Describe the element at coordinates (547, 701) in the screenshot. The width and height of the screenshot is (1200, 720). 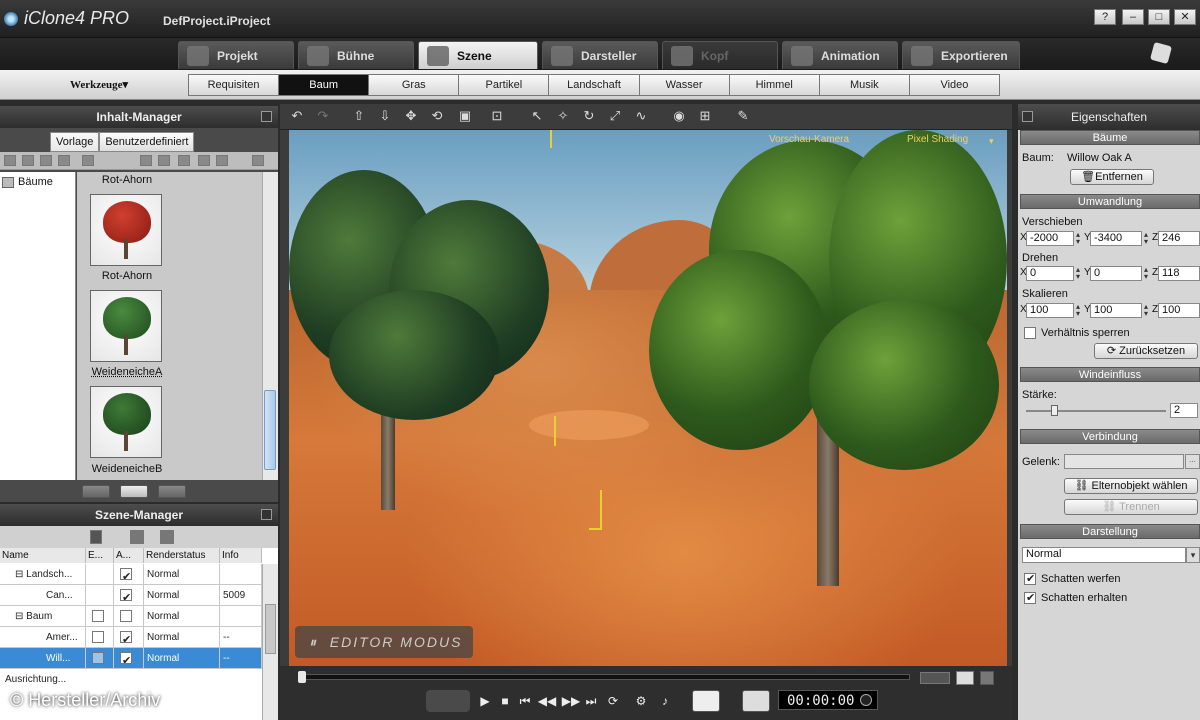
I see `prev-frame-icon: ◀◀` at that location.